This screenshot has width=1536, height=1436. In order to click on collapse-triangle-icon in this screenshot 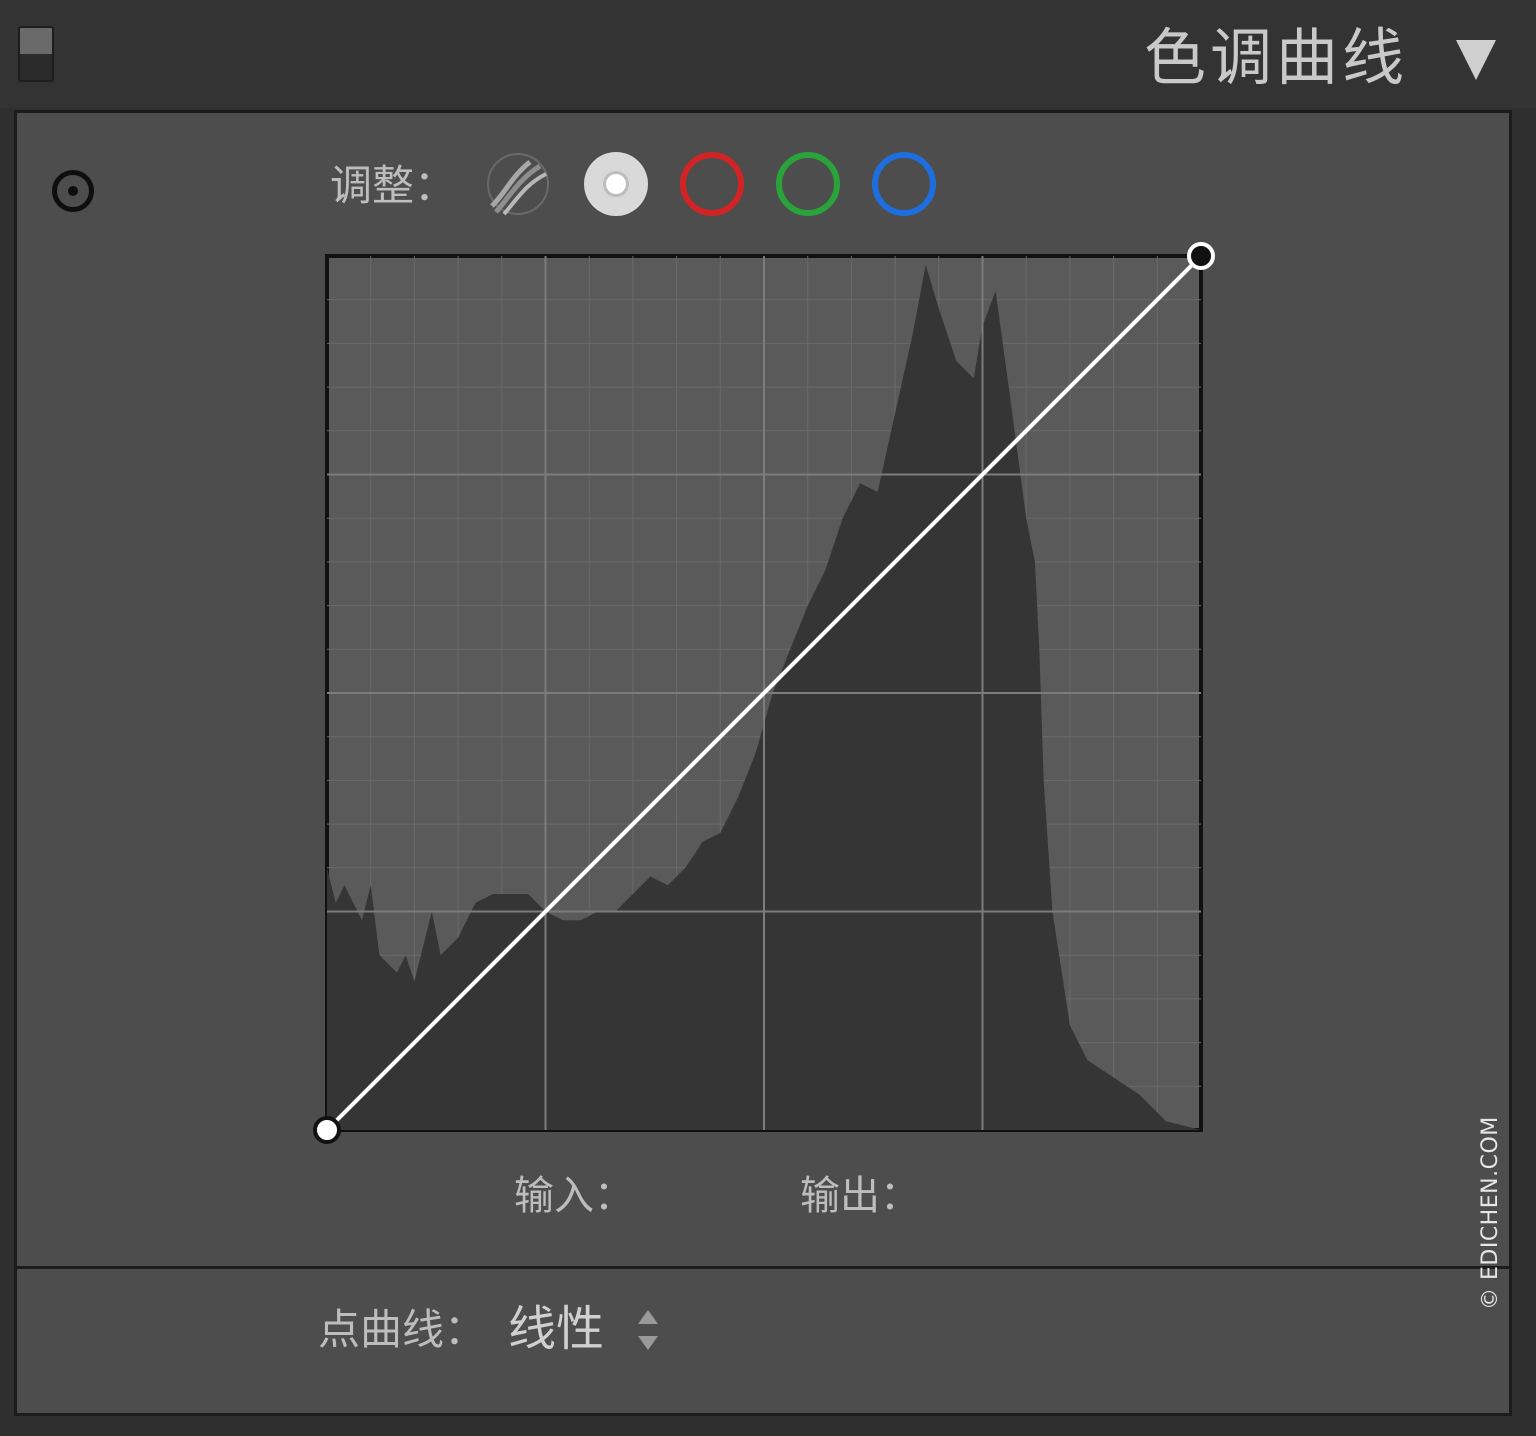, I will do `click(1476, 60)`.